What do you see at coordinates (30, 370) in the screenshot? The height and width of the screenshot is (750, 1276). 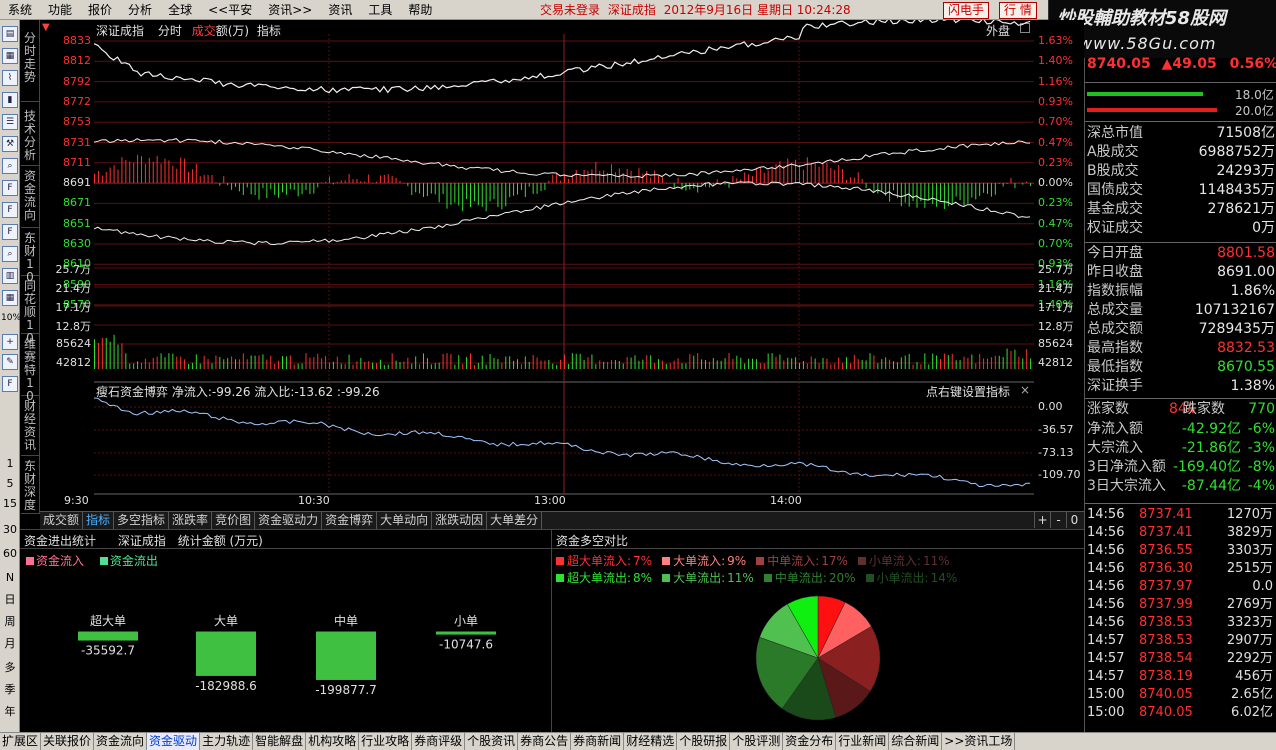 I see `view-tab: 维赛特10` at bounding box center [30, 370].